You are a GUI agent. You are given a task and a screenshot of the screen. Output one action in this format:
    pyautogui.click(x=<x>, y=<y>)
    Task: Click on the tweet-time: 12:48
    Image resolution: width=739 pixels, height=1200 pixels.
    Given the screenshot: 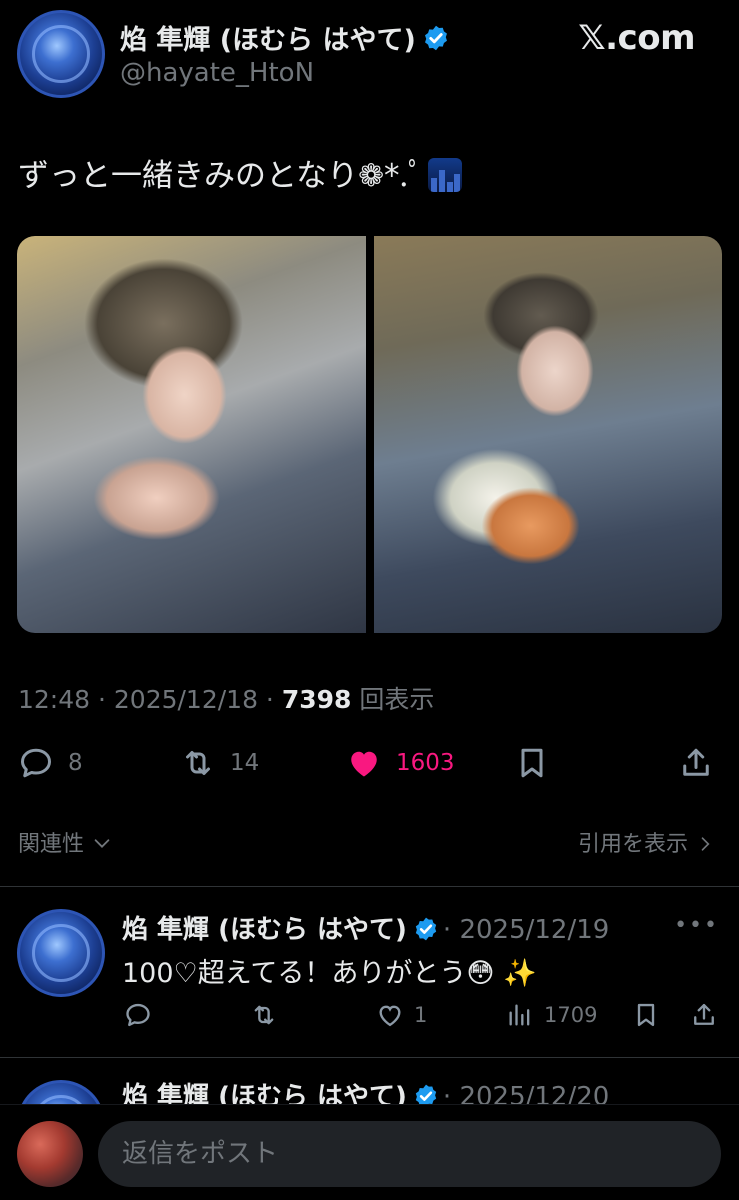 What is the action you would take?
    pyautogui.click(x=54, y=699)
    